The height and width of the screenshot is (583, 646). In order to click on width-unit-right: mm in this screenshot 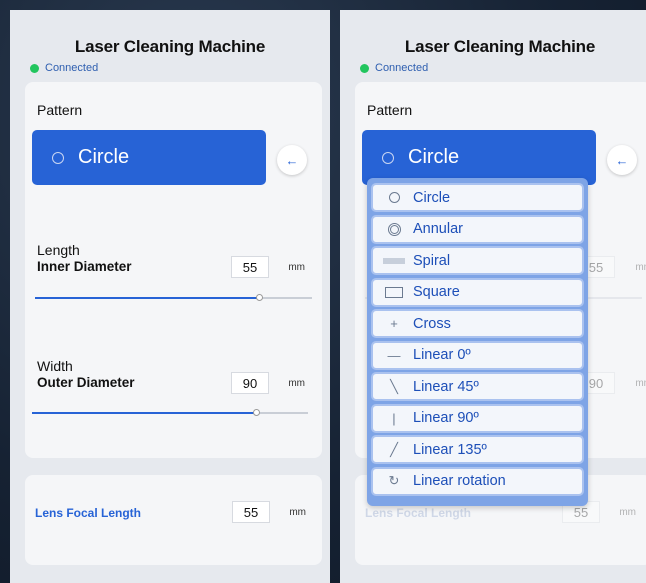, I will do `click(640, 383)`.